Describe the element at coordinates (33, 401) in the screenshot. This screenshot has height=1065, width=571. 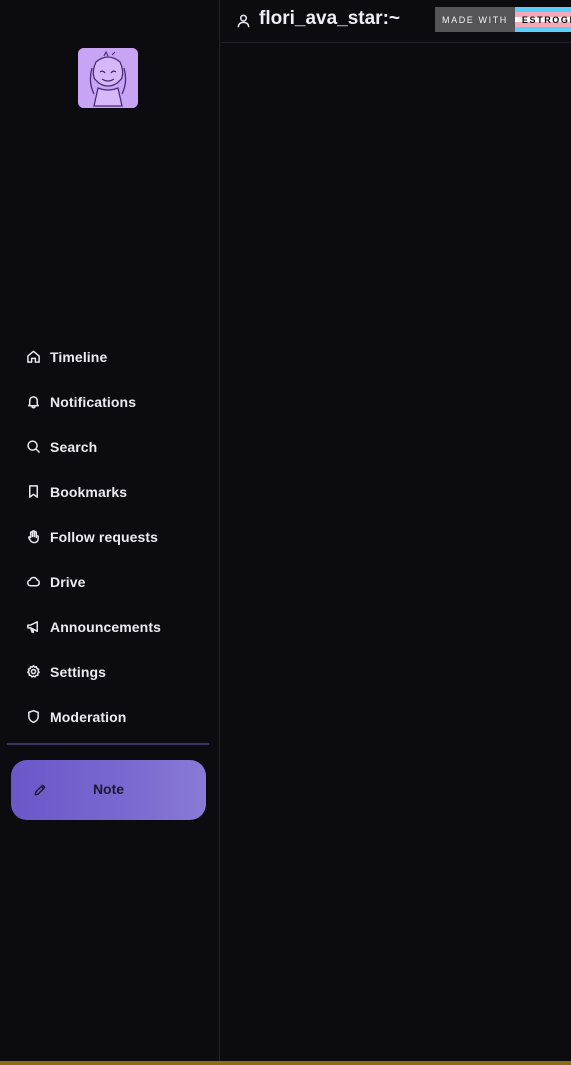
I see `bell-icon` at that location.